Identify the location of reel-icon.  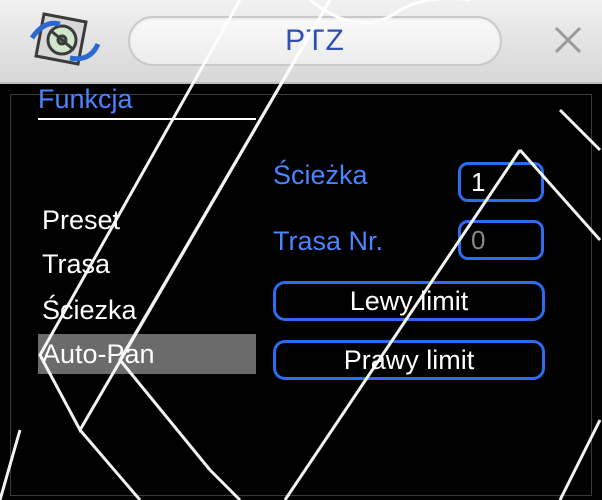
(65, 39).